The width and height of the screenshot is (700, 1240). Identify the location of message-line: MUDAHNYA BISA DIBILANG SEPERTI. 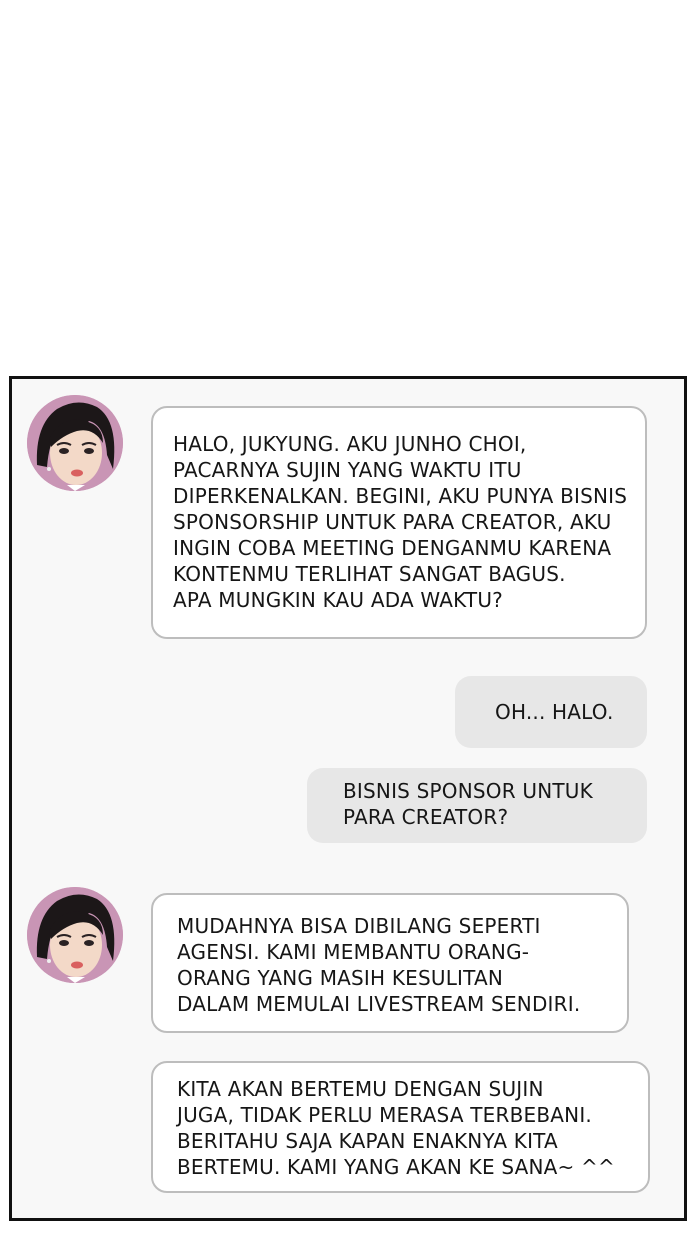
(359, 926).